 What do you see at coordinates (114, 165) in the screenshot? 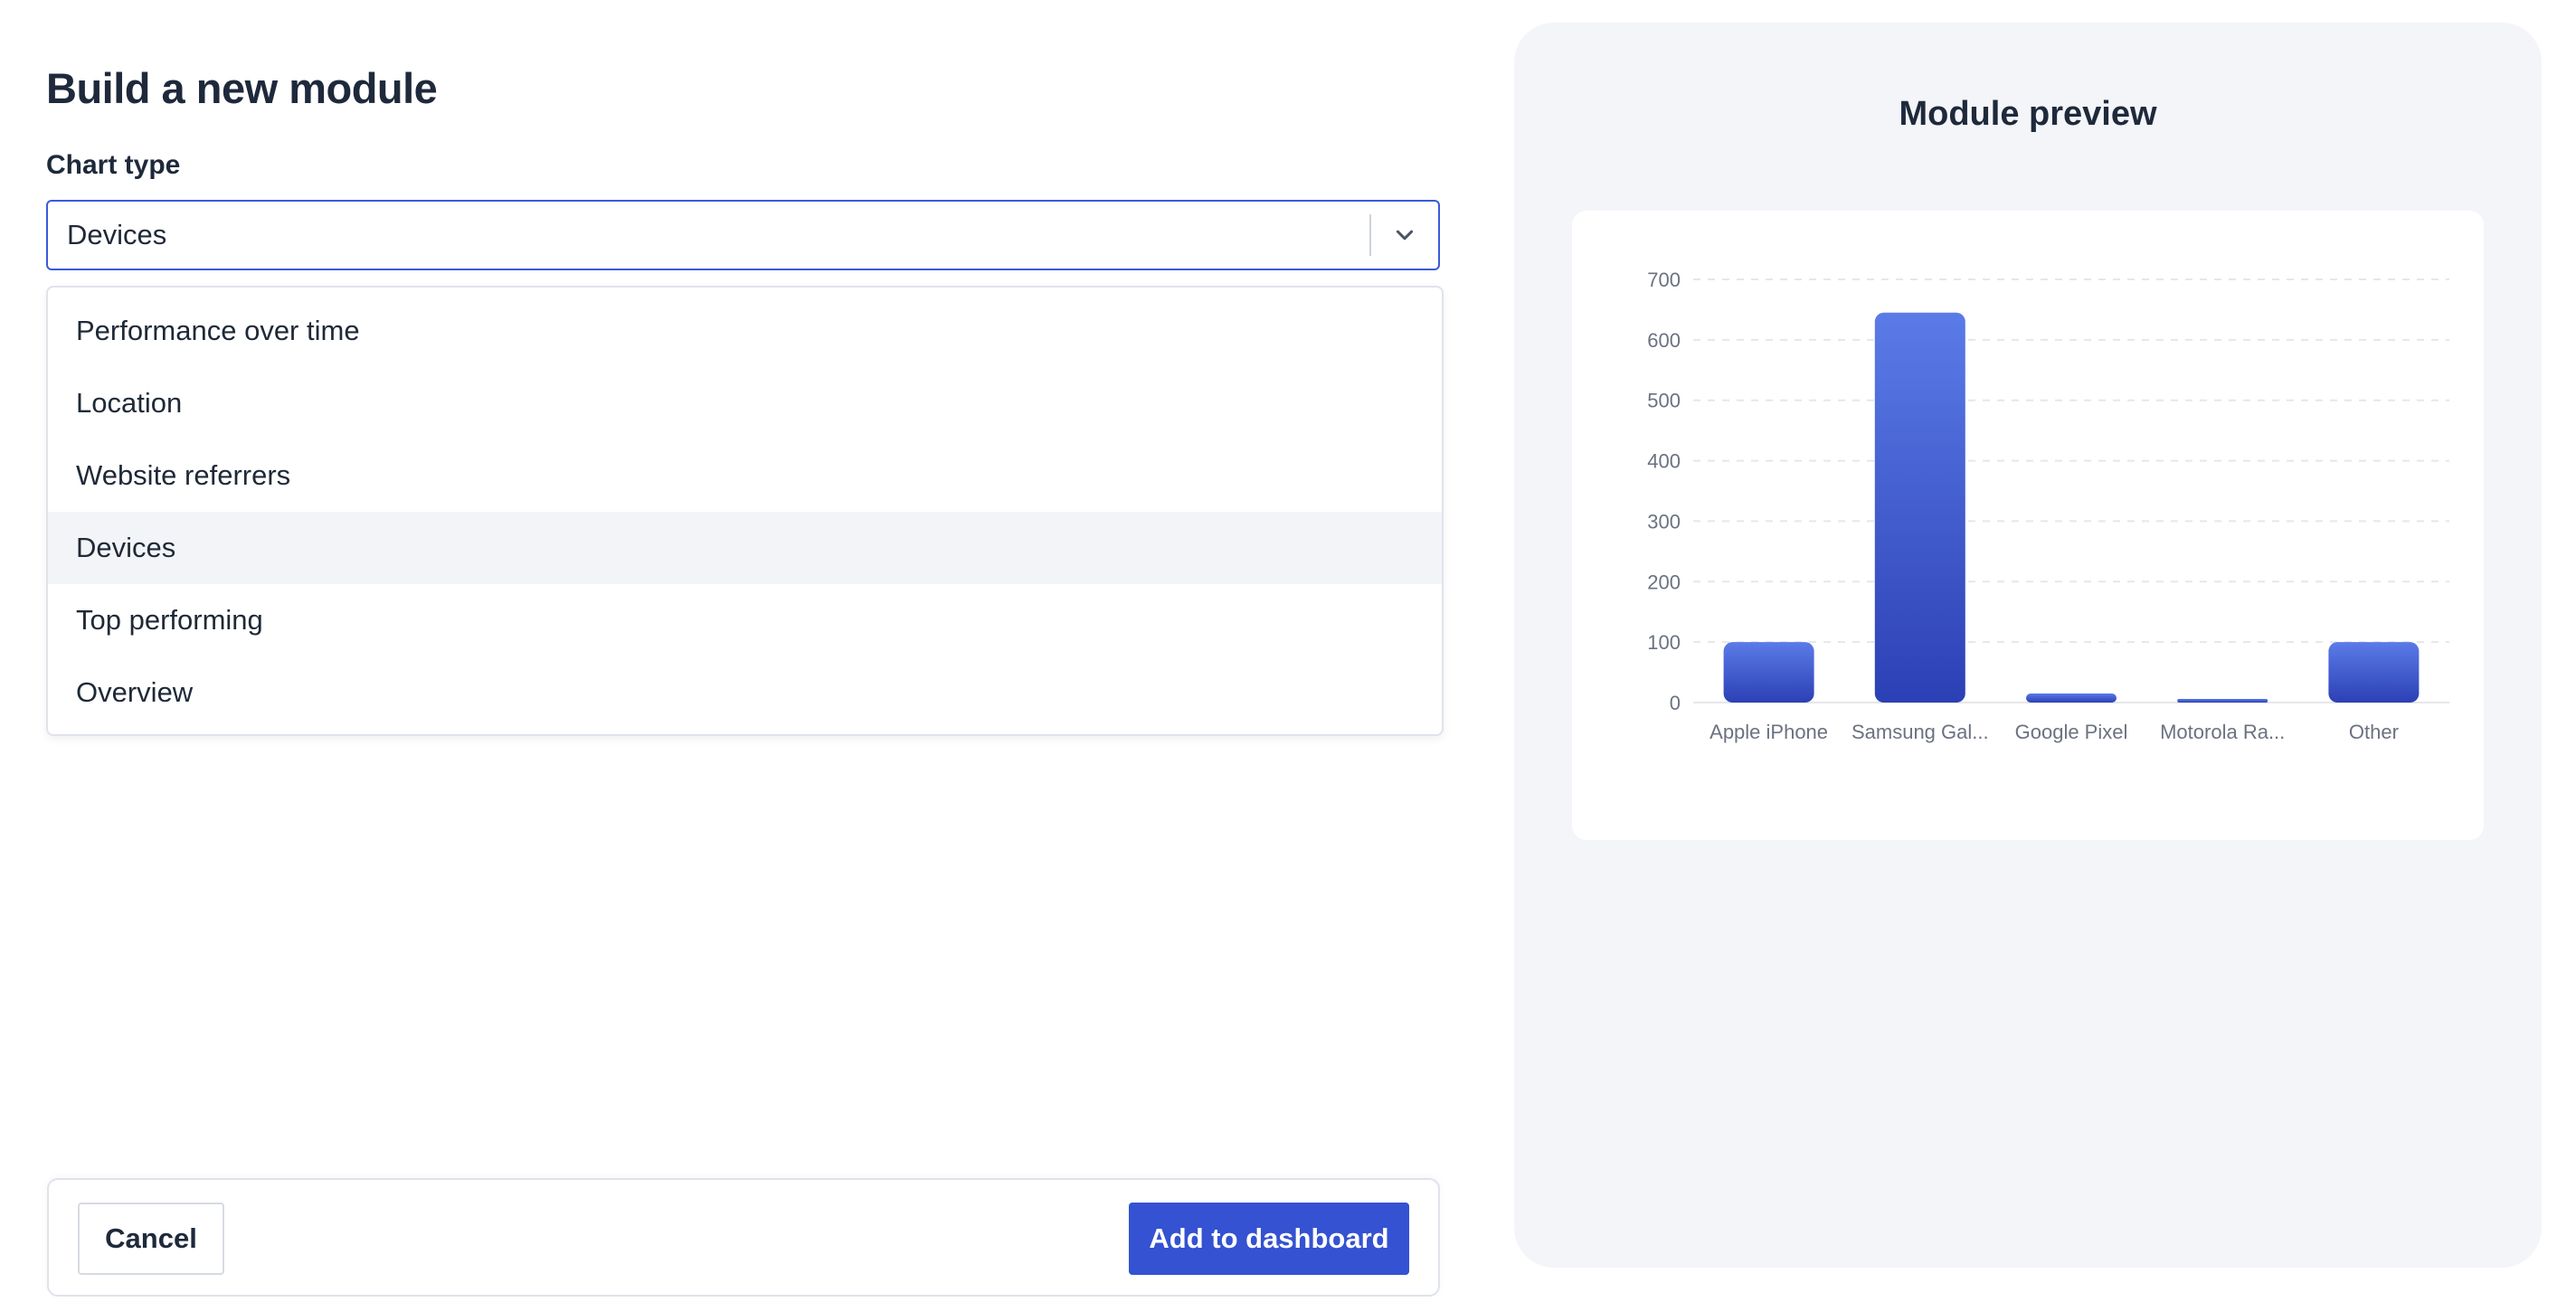
I see `chart-type-label: Chart type` at bounding box center [114, 165].